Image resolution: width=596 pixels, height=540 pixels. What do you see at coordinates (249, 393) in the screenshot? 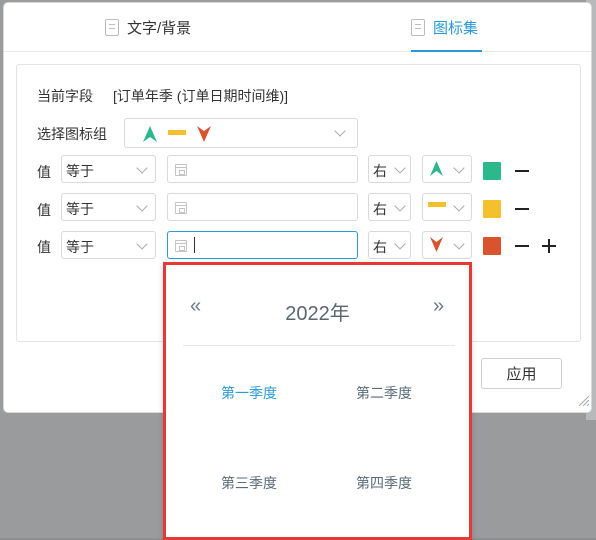
I see `quarter-option-q1: 第一季度` at bounding box center [249, 393].